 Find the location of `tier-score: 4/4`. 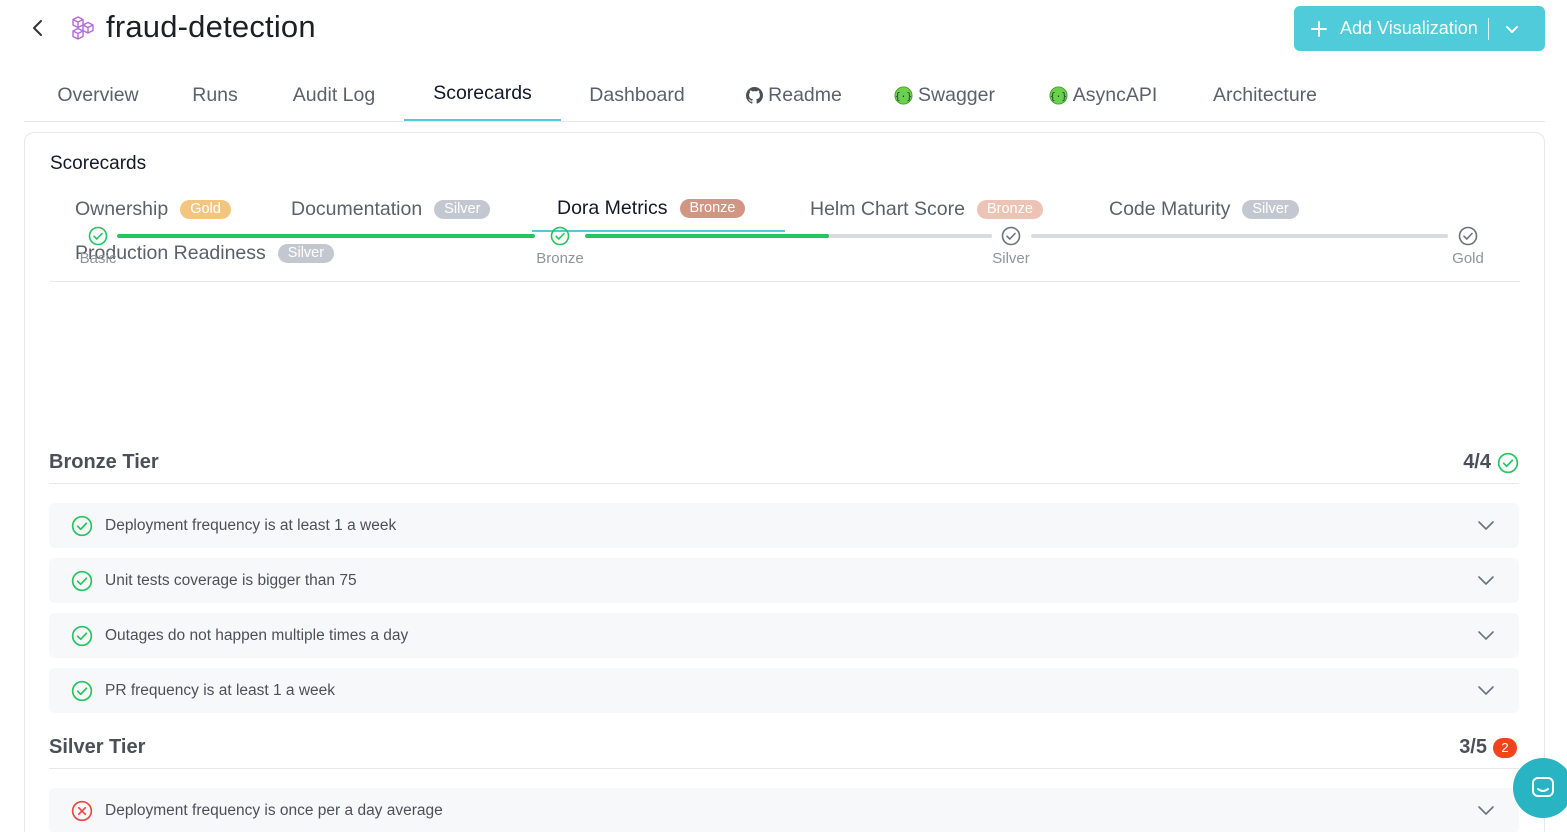

tier-score: 4/4 is located at coordinates (1491, 462).